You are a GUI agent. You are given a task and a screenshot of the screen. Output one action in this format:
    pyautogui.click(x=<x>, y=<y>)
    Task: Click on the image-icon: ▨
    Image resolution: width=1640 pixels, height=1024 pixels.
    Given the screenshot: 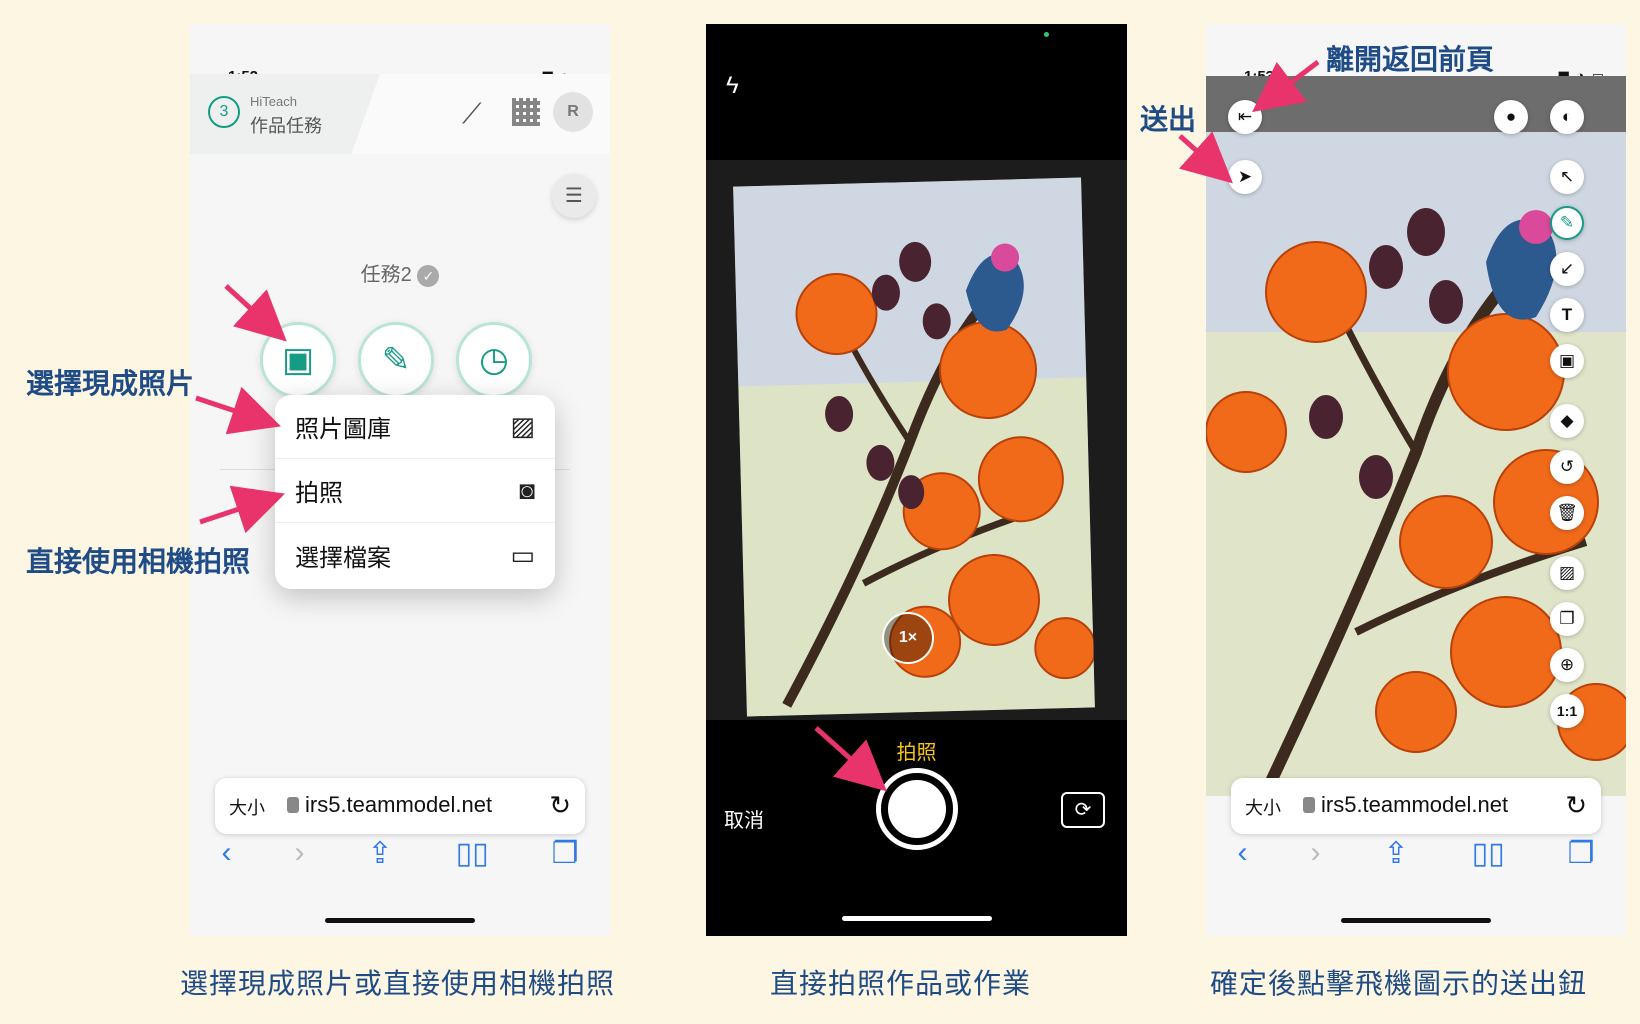 What is the action you would take?
    pyautogui.click(x=1567, y=573)
    